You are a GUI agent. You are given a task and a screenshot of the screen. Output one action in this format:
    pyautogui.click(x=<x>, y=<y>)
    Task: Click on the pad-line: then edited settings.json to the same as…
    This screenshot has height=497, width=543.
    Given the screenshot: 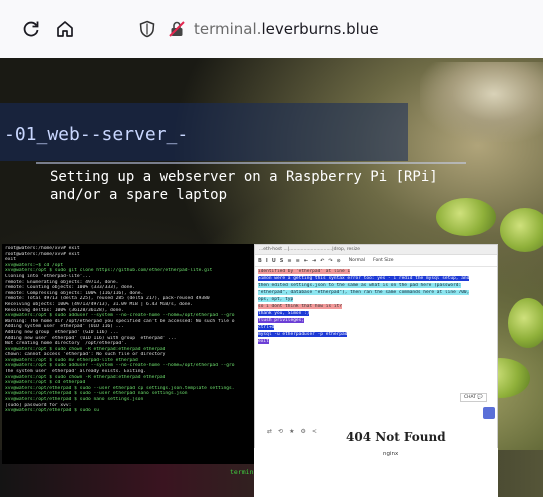 What is the action you would take?
    pyautogui.click(x=376, y=286)
    